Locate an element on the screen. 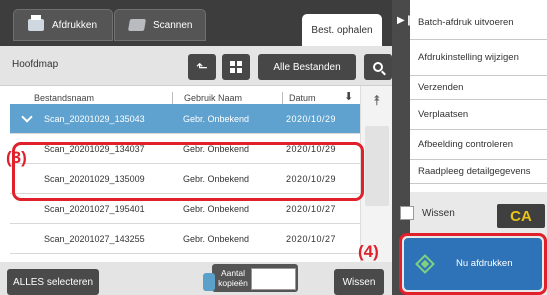 The height and width of the screenshot is (295, 547). tab-scan: Scannen is located at coordinates (160, 25).